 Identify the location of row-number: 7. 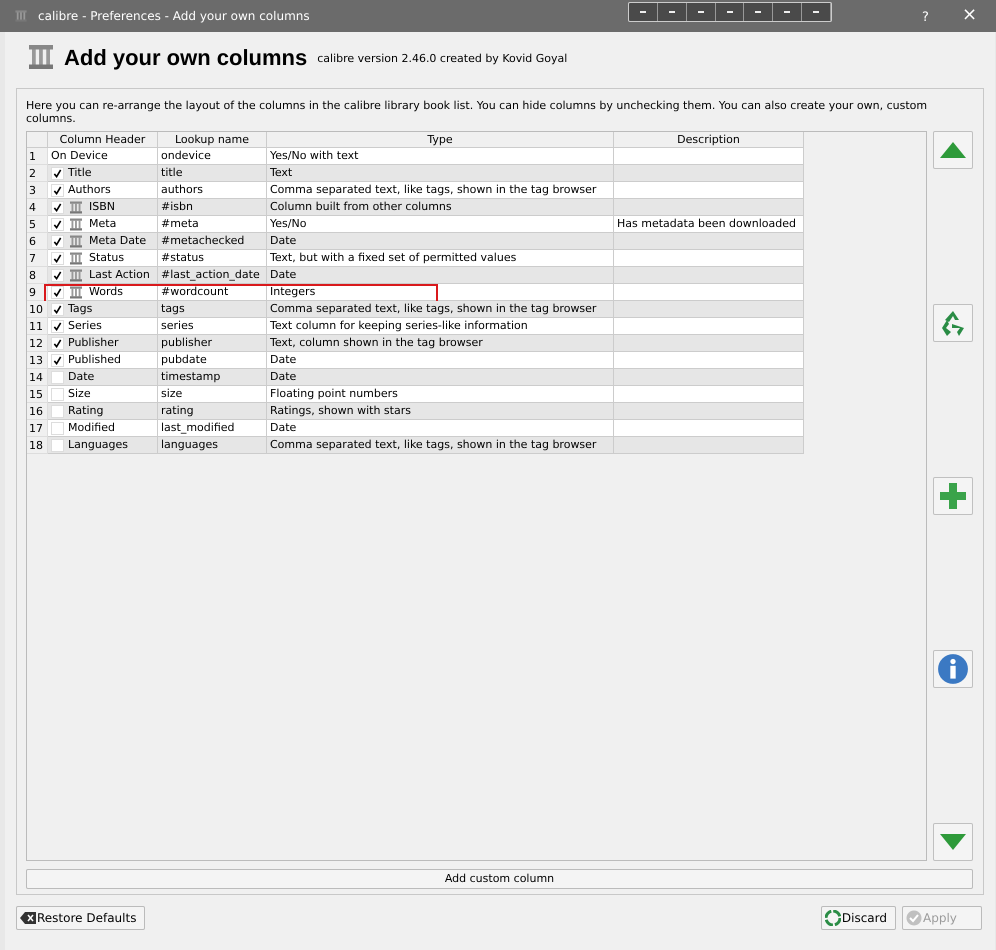
(37, 258).